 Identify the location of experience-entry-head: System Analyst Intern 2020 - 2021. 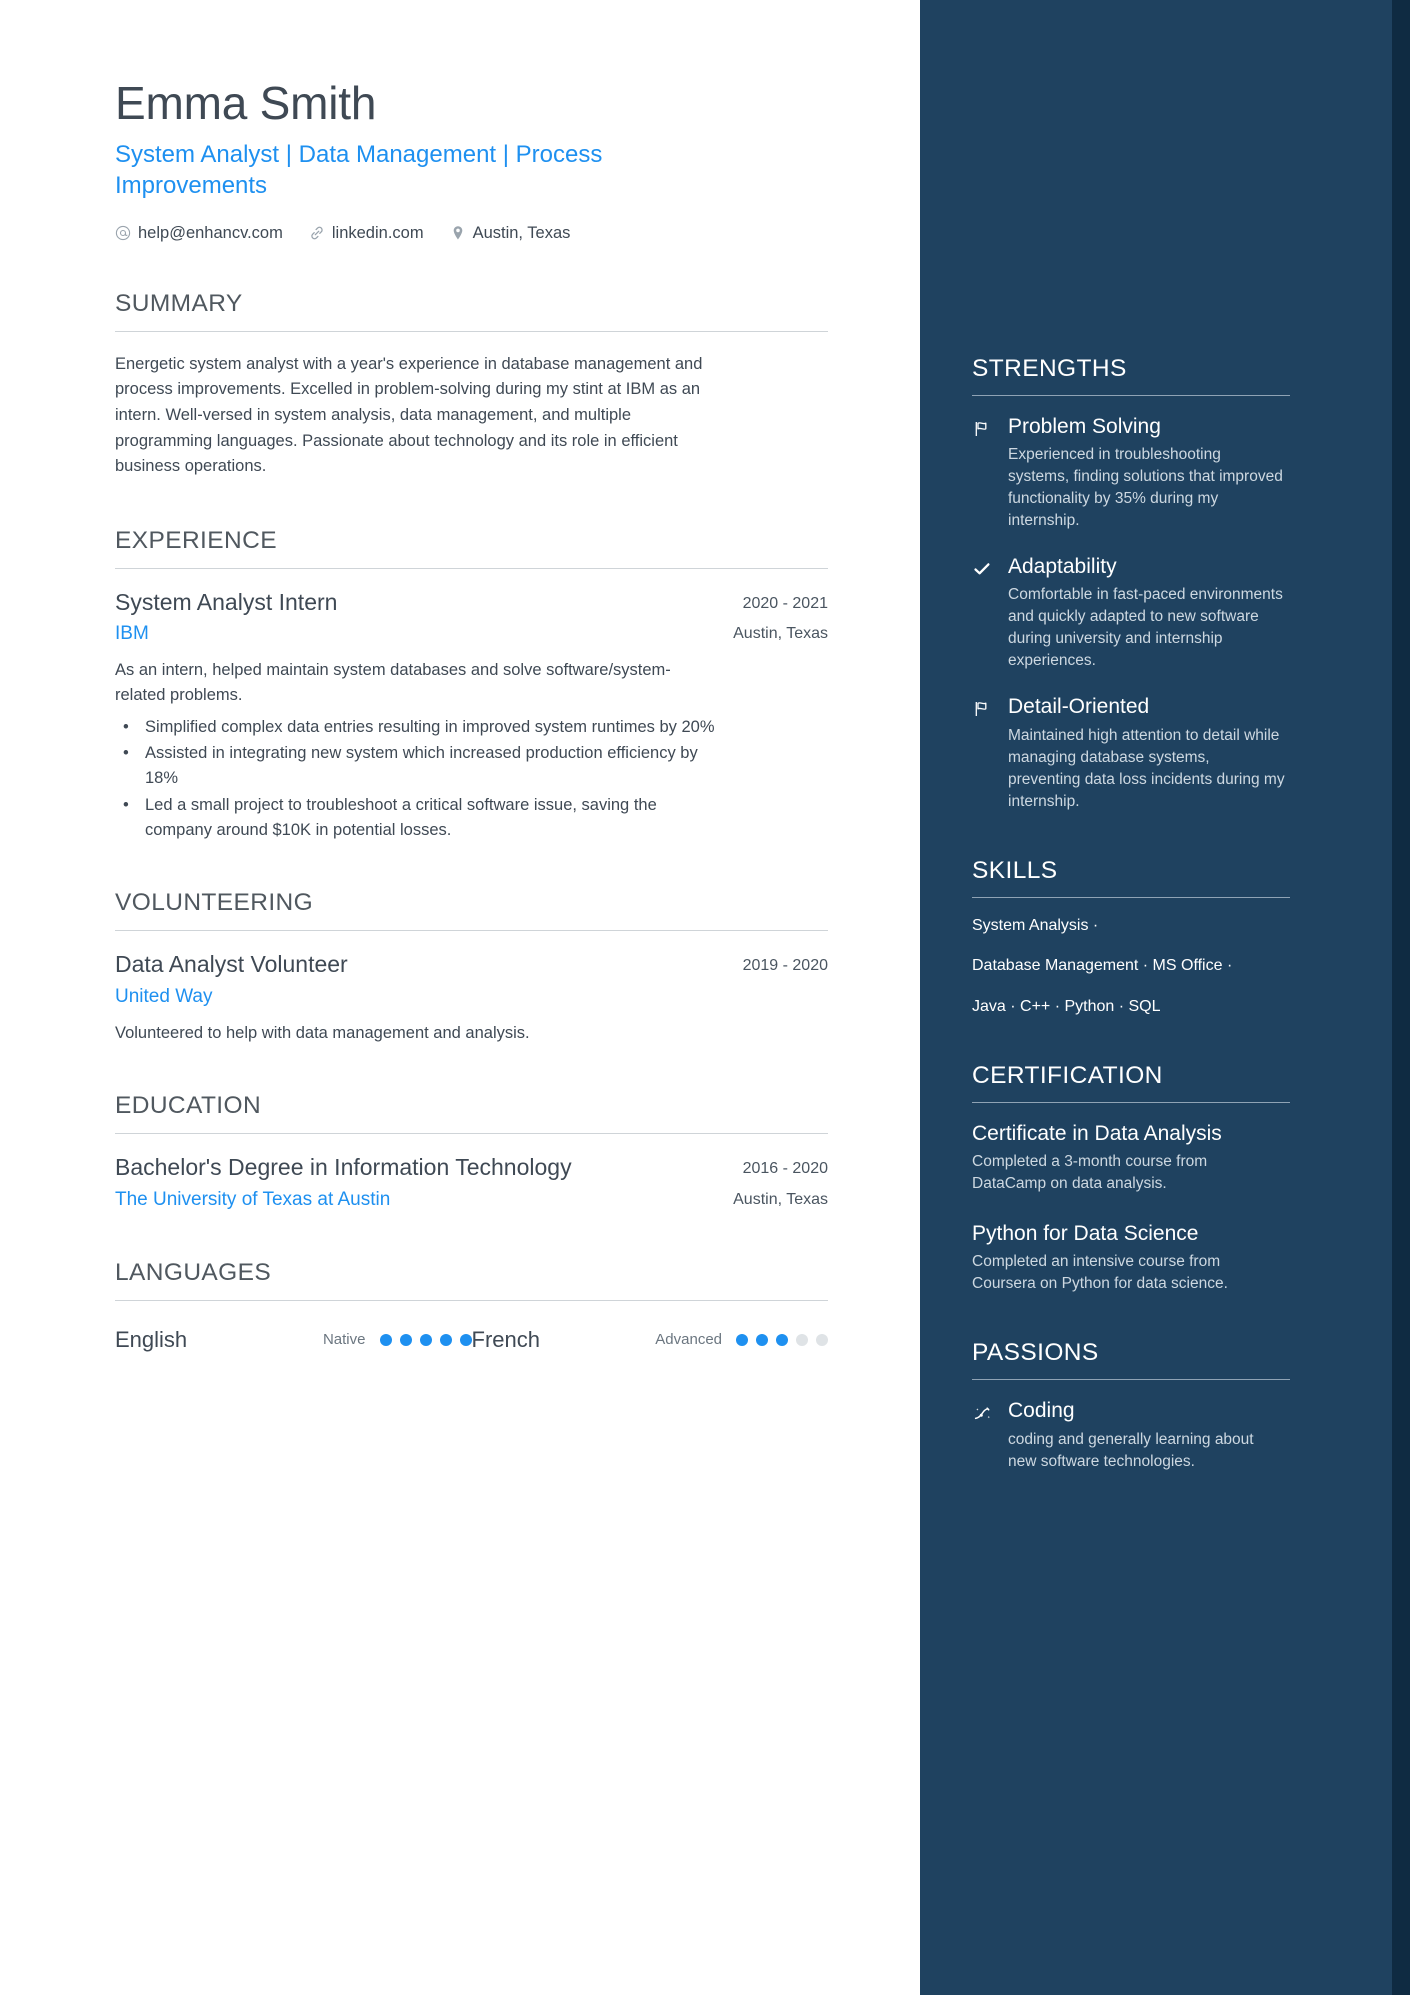
(471, 603).